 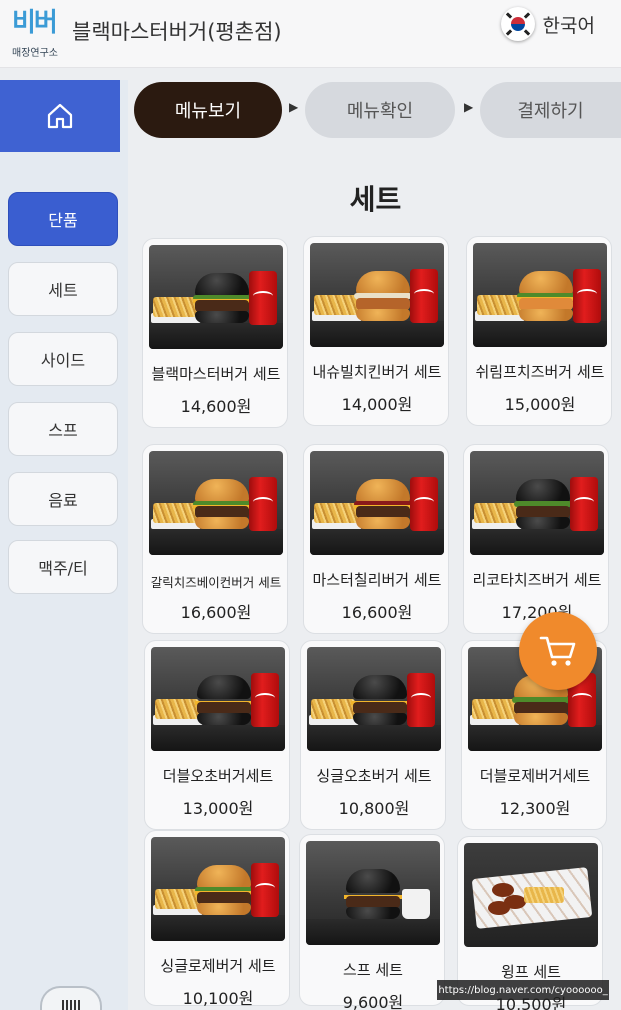 I want to click on language-selector: 한국어, so click(x=547, y=24).